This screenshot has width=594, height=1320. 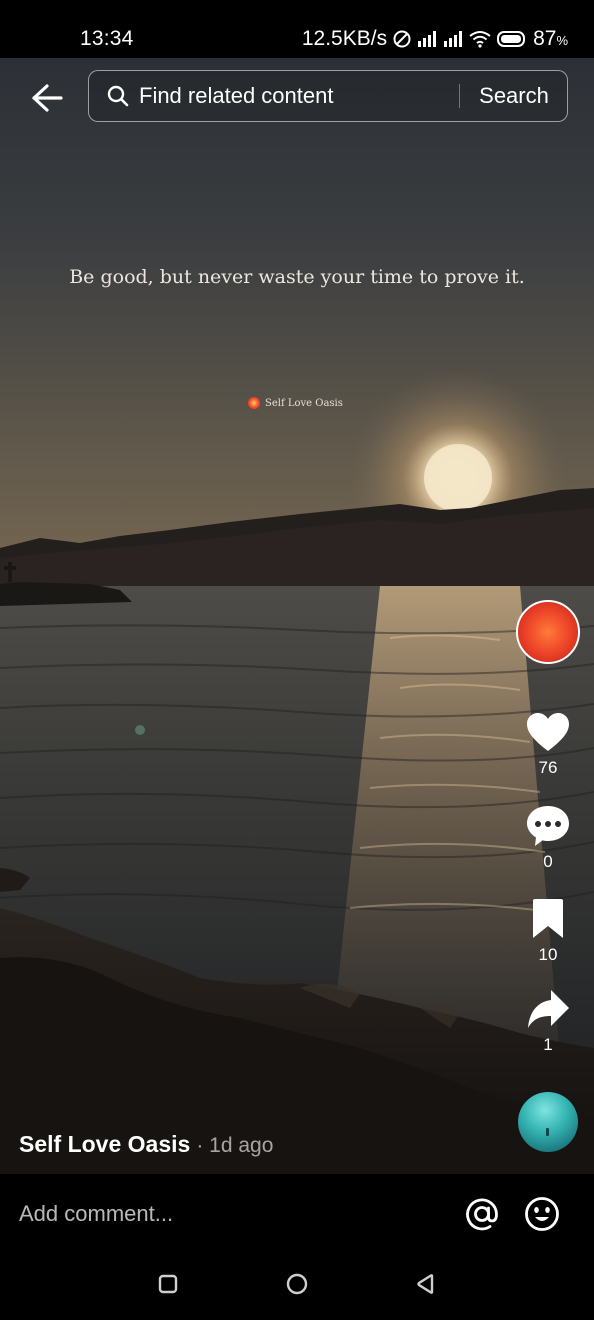 I want to click on emoji-button, so click(x=542, y=1214).